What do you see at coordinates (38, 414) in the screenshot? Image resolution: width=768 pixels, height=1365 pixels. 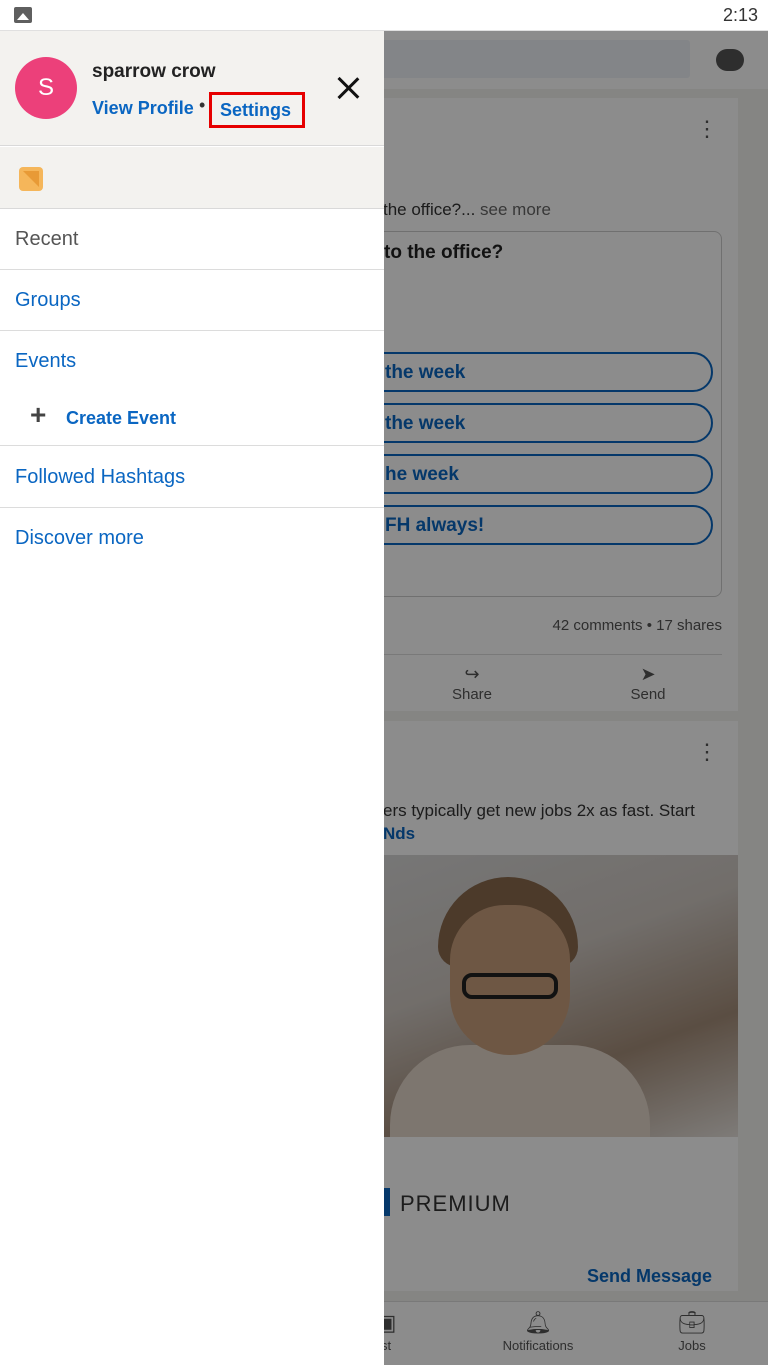 I see `plus-icon: +` at bounding box center [38, 414].